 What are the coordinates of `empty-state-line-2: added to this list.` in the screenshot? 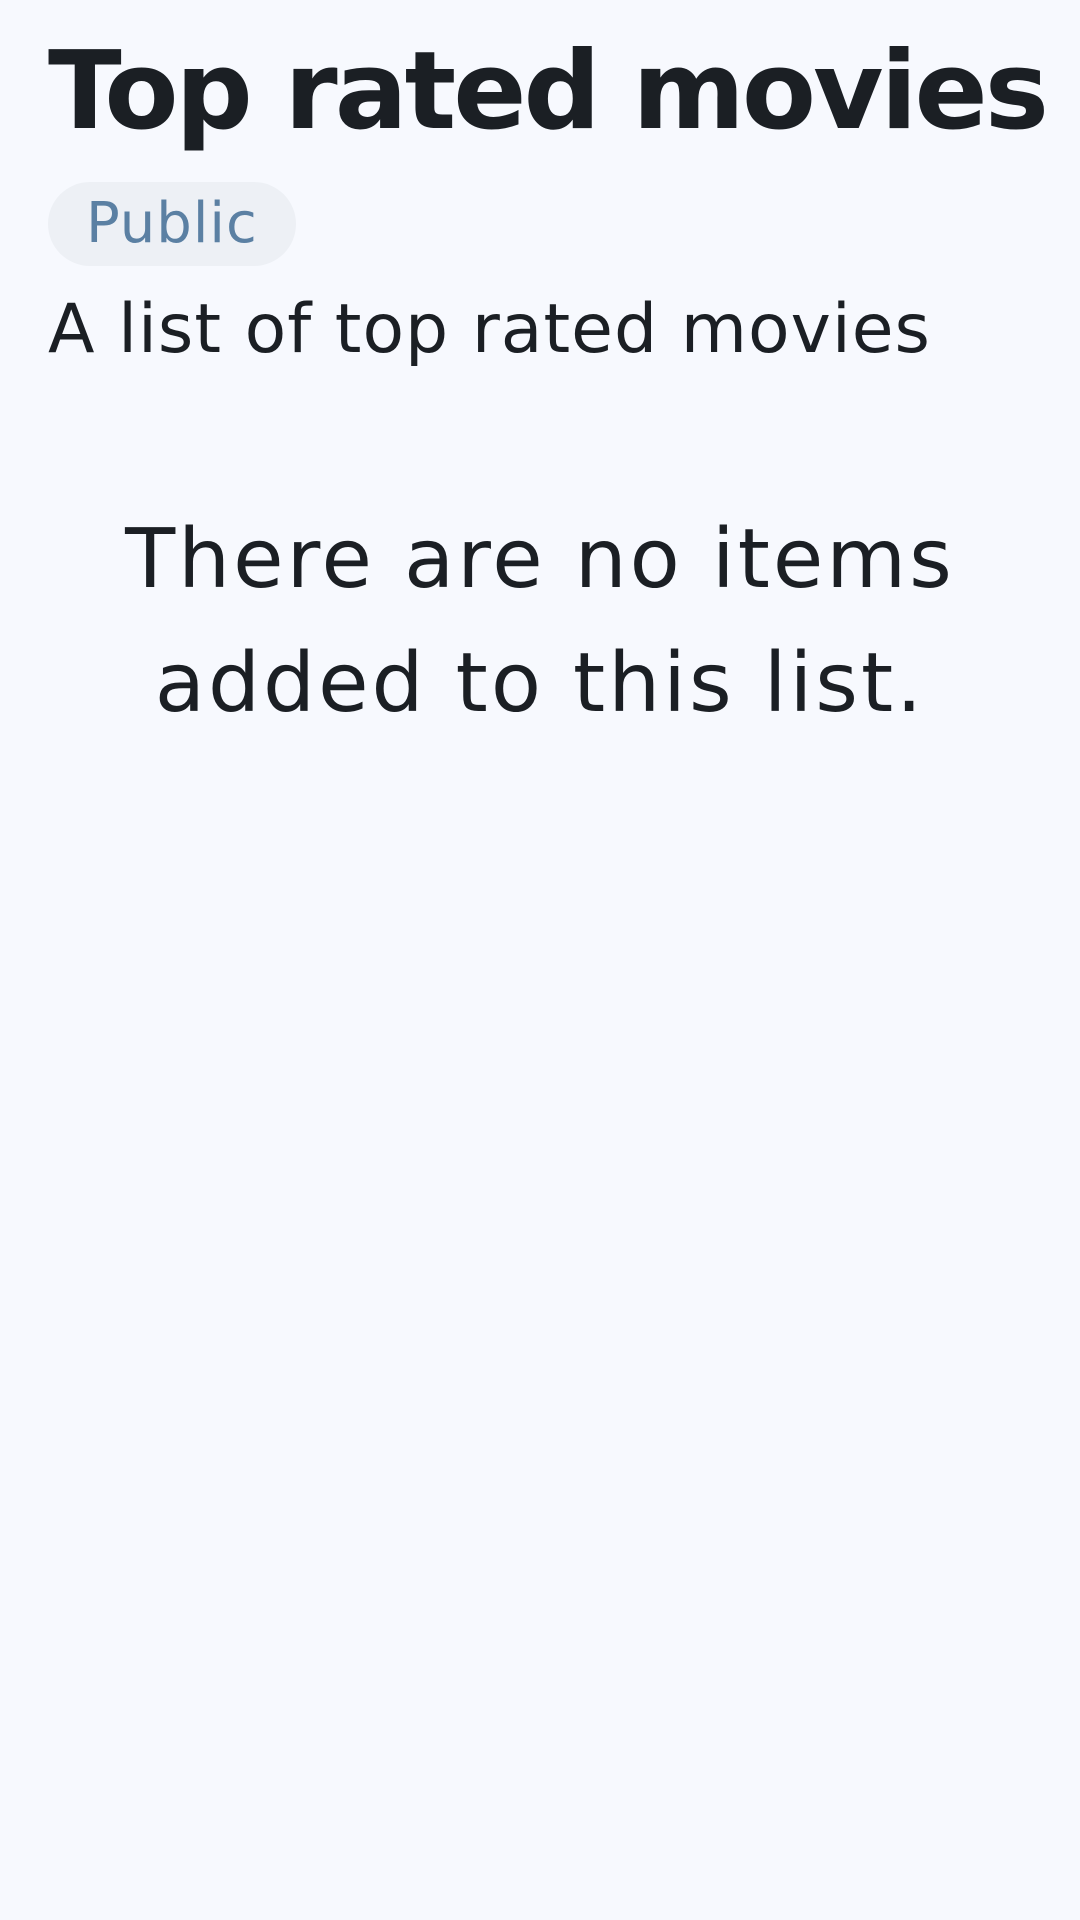 It's located at (540, 683).